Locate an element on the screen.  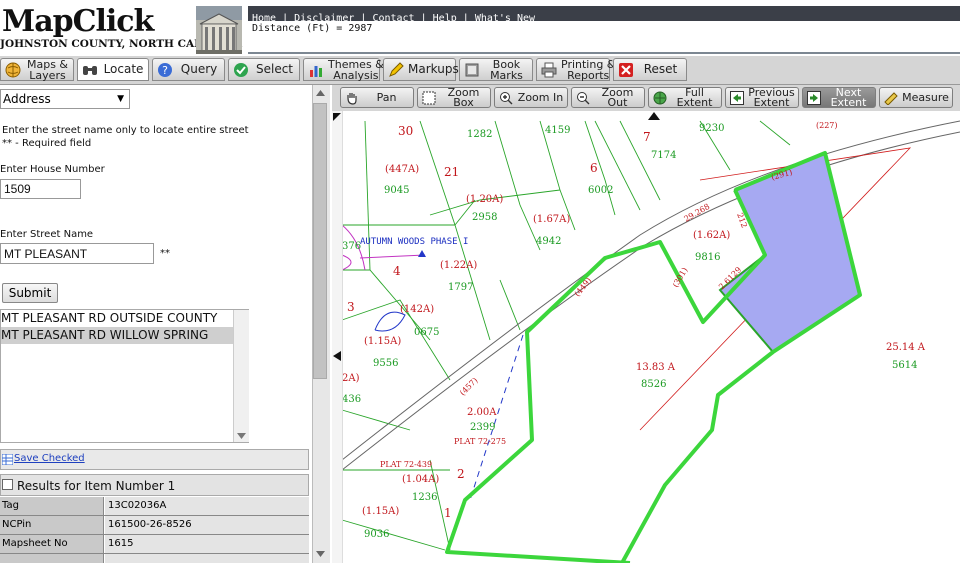
tab-themes-analysis: Themes & Analysis is located at coordinates (343, 69).